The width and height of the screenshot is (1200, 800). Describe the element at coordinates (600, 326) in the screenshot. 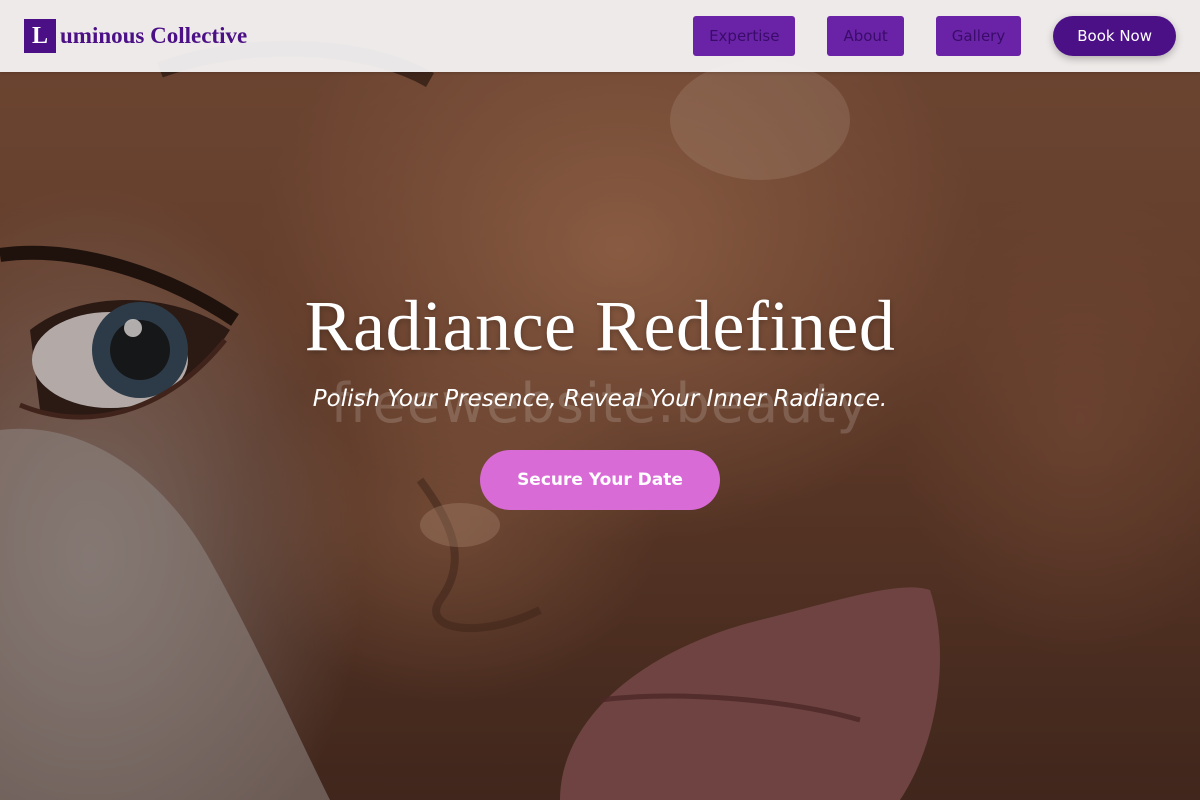

I see `hero-title: Radiance Redefined` at that location.